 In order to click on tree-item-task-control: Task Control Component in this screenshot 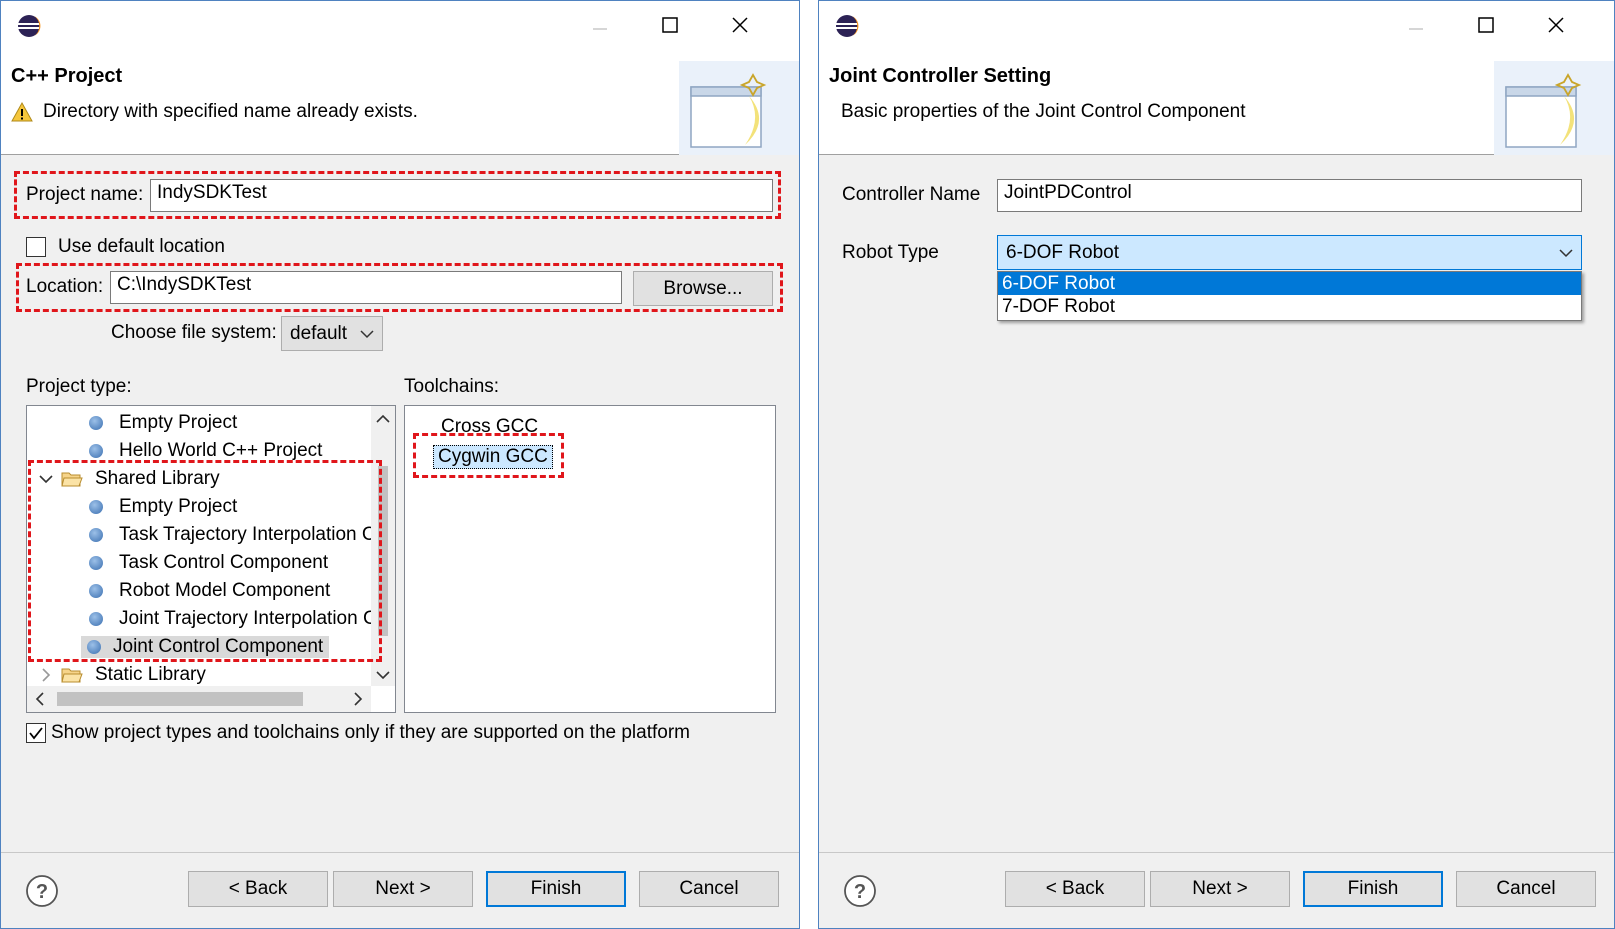, I will do `click(210, 562)`.